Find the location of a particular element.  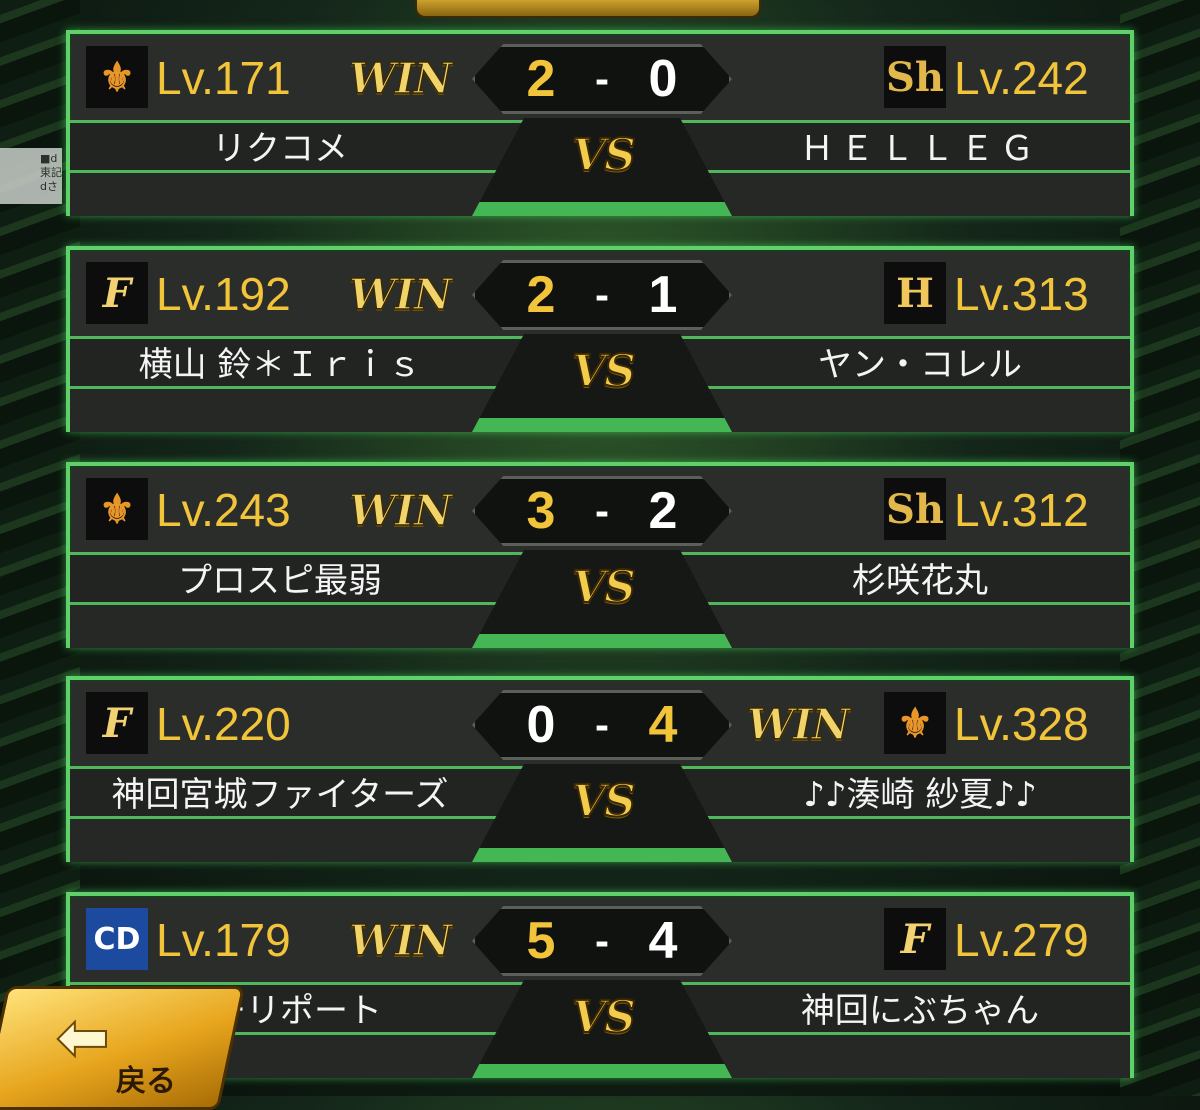

right-player-name: ヤン・コレル is located at coordinates (920, 365).